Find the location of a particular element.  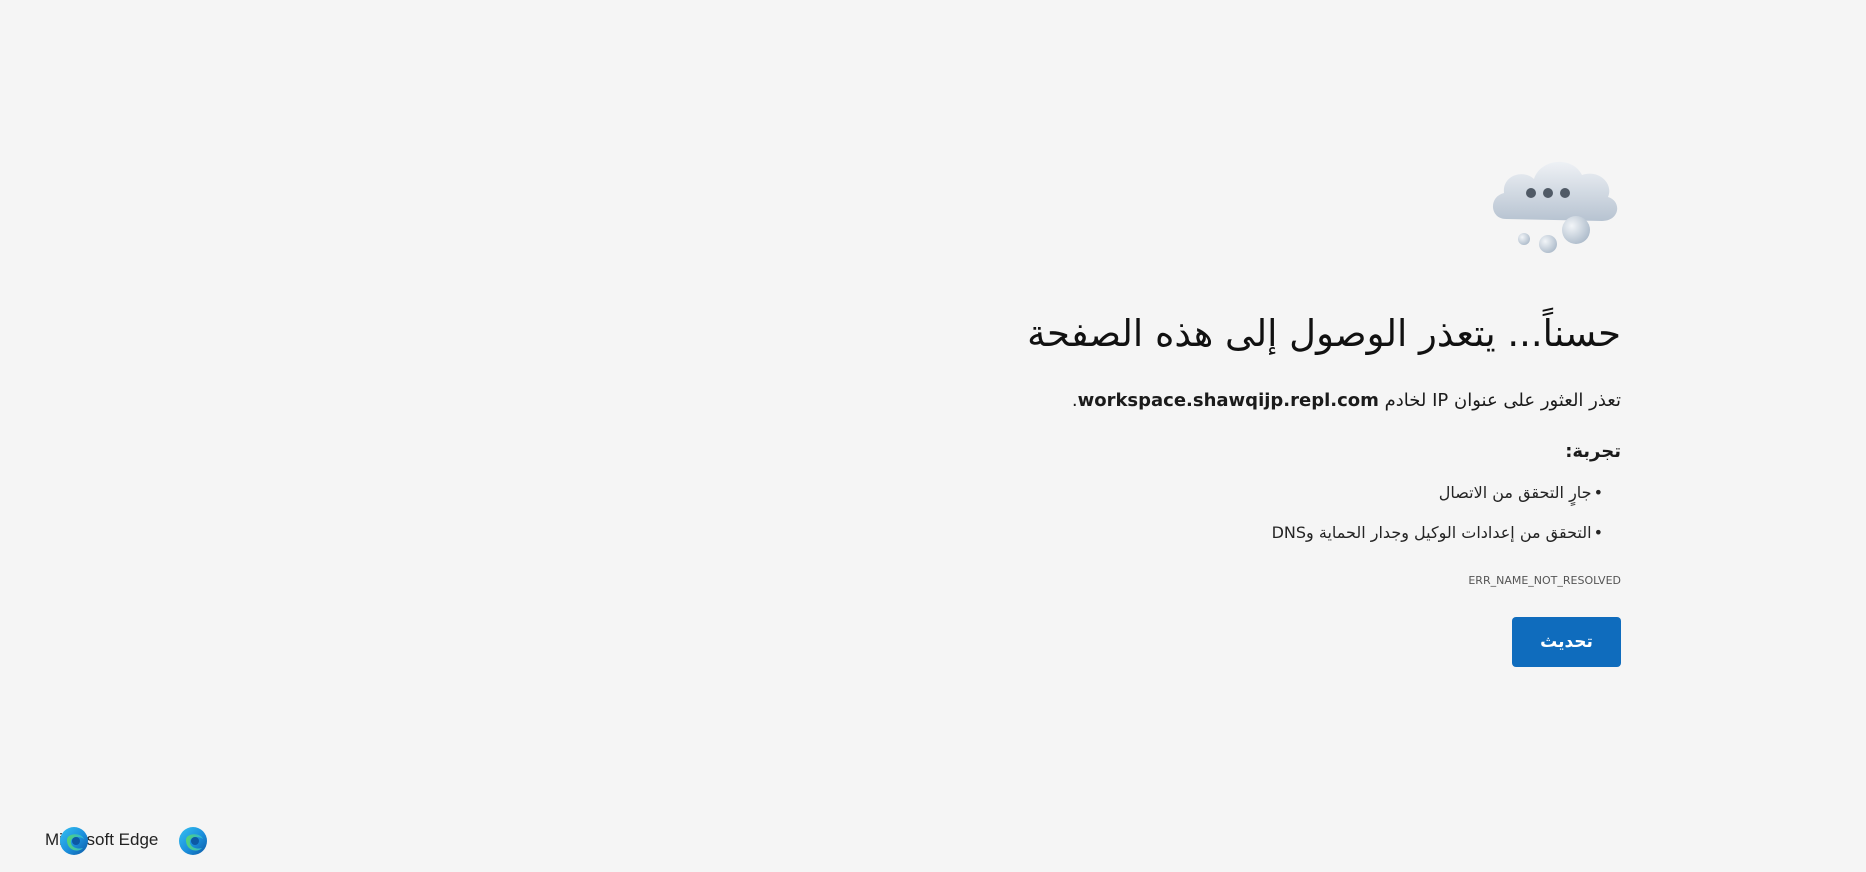

host-name: workspace.shawqijp.repl.com is located at coordinates (1228, 400).